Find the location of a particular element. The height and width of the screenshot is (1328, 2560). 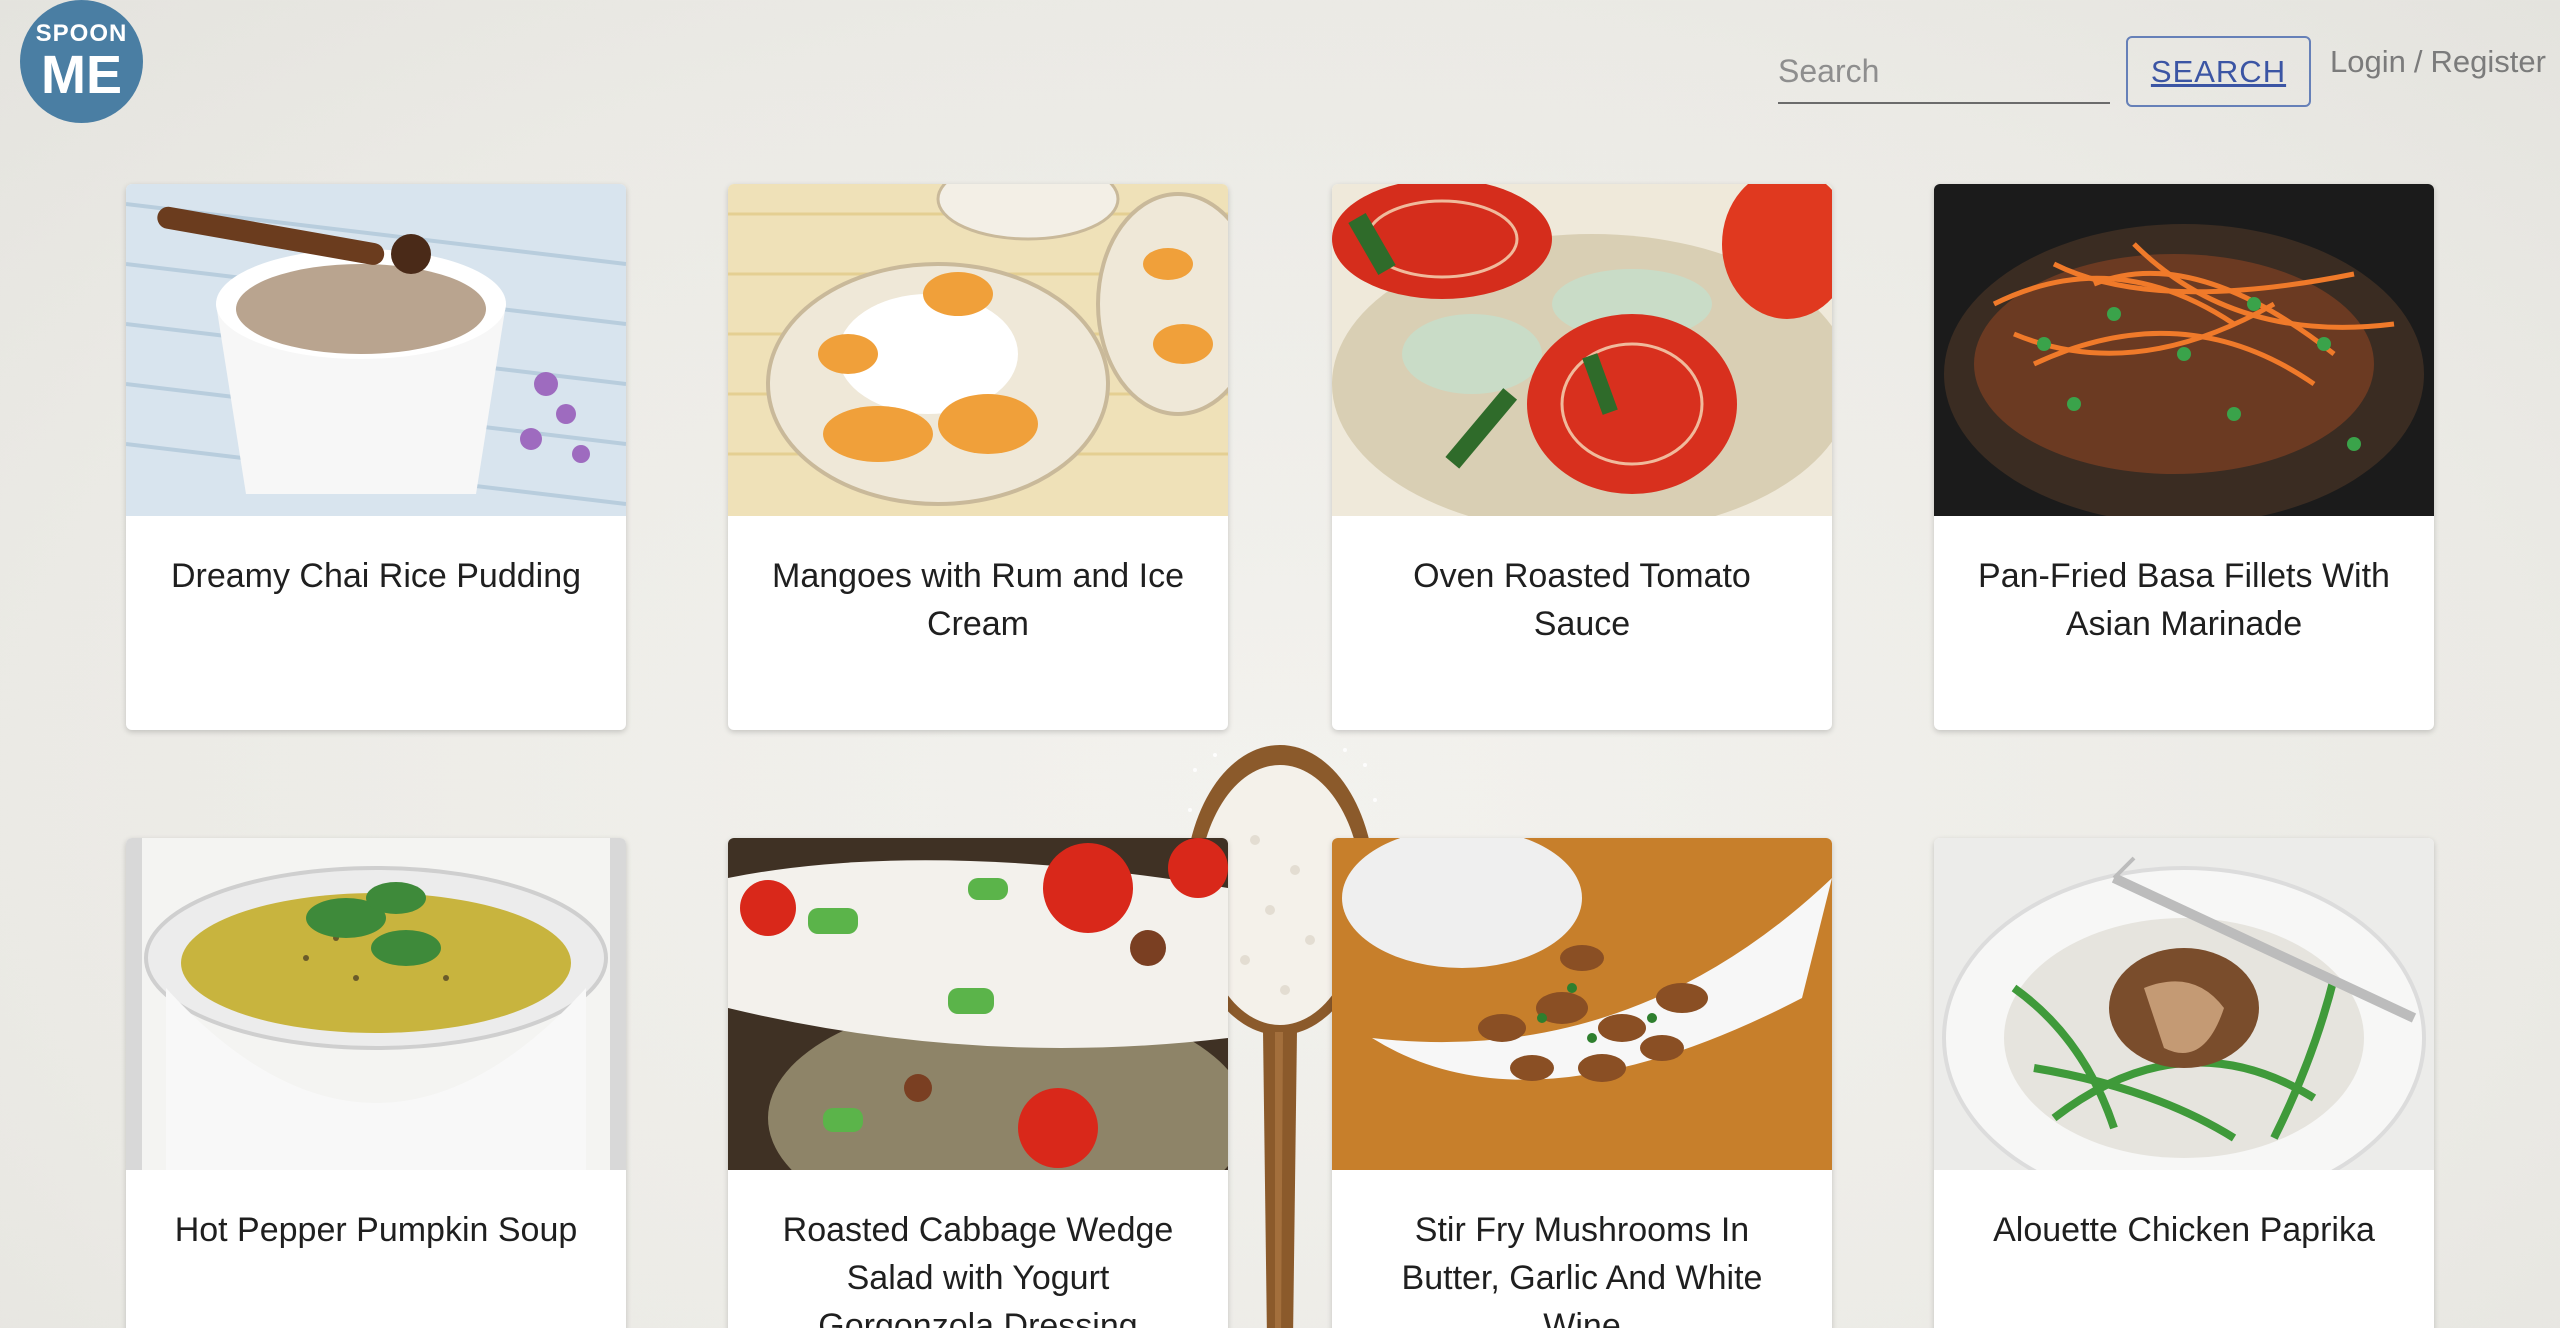

search-field is located at coordinates (1944, 72).